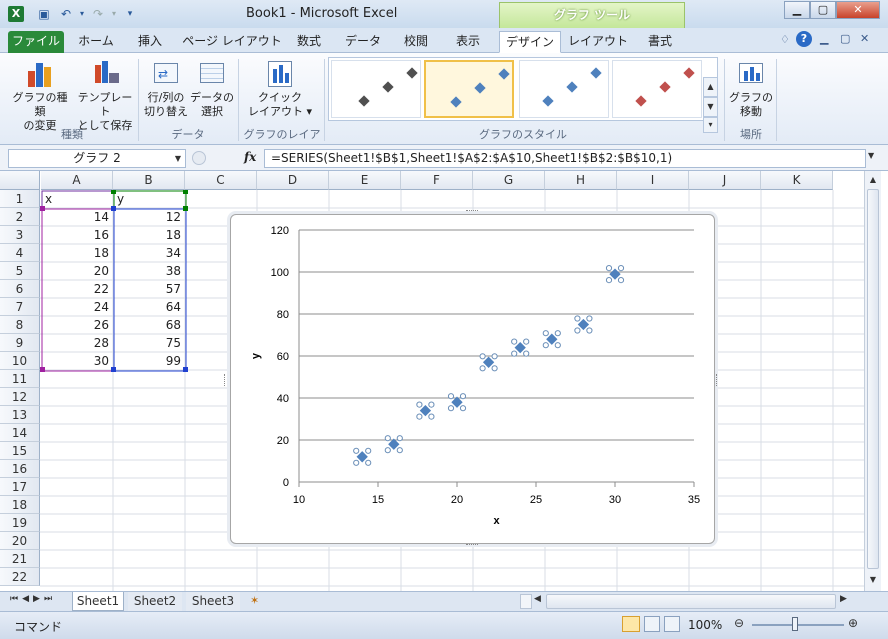  What do you see at coordinates (212, 88) in the screenshot?
I see `select-data-button: データの 選択` at bounding box center [212, 88].